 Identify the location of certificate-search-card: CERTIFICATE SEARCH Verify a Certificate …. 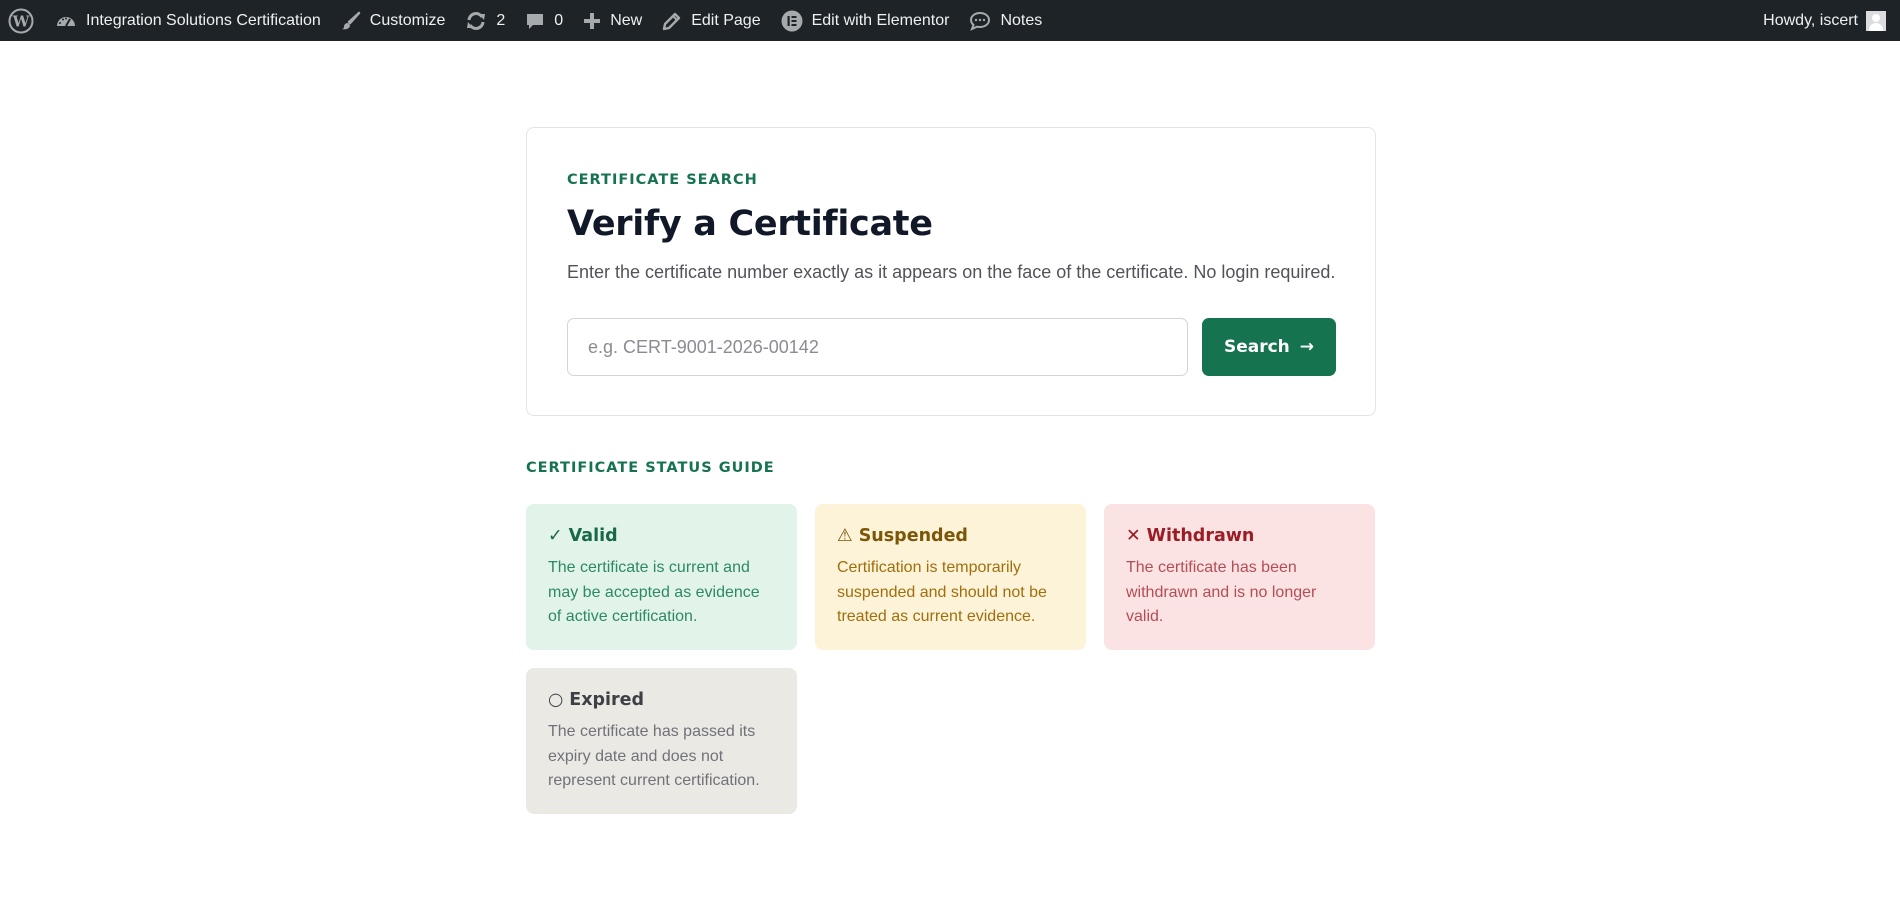
(951, 271).